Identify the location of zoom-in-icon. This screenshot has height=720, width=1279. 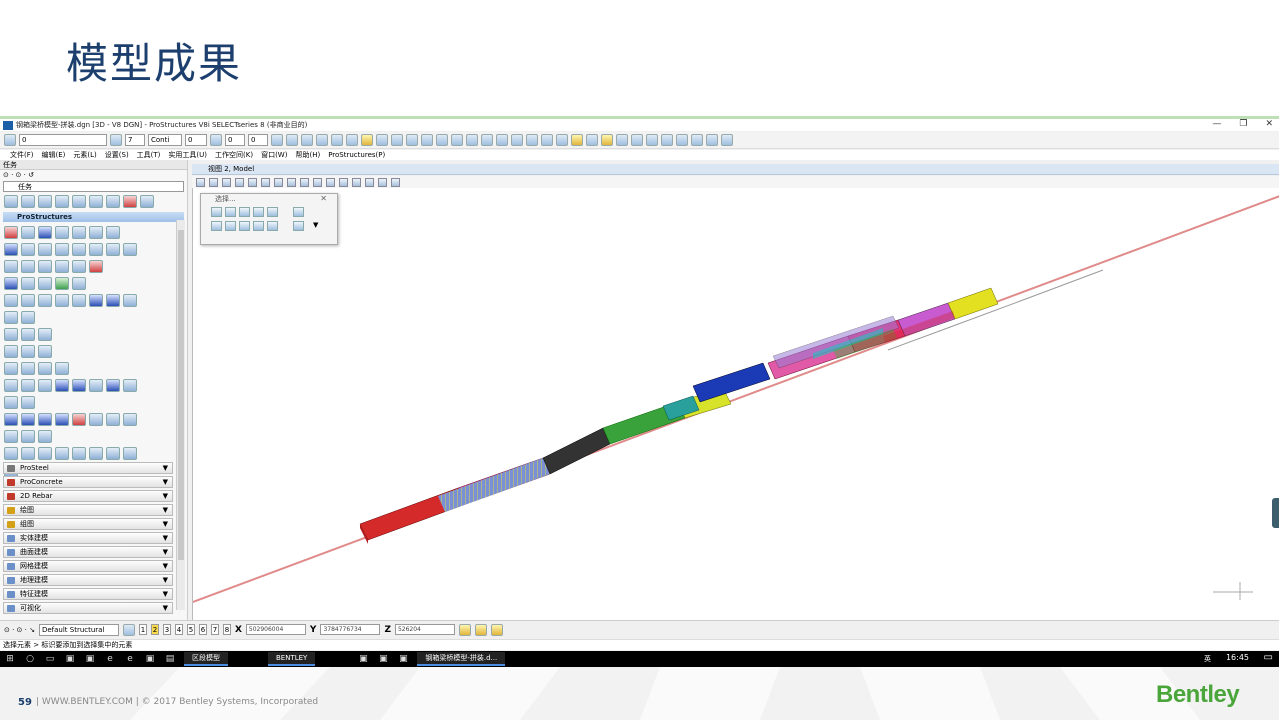
(239, 182).